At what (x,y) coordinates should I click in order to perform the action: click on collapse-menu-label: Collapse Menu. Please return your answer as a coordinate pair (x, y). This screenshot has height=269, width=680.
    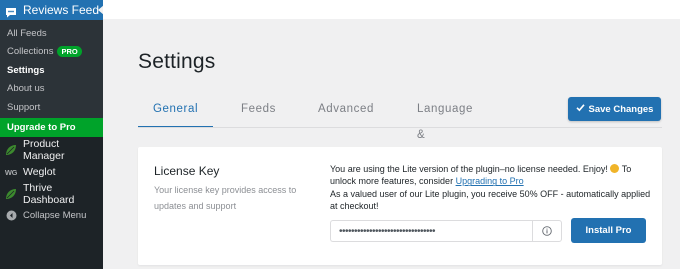
    Looking at the image, I should click on (55, 215).